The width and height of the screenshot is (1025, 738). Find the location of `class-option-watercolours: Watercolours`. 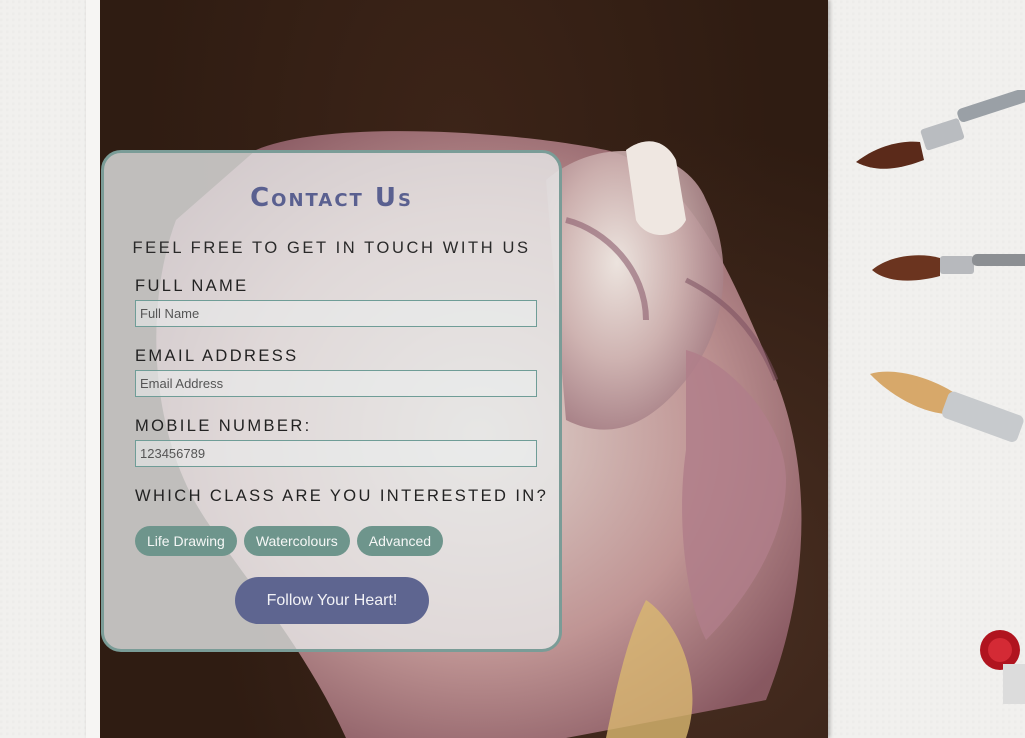

class-option-watercolours: Watercolours is located at coordinates (296, 541).